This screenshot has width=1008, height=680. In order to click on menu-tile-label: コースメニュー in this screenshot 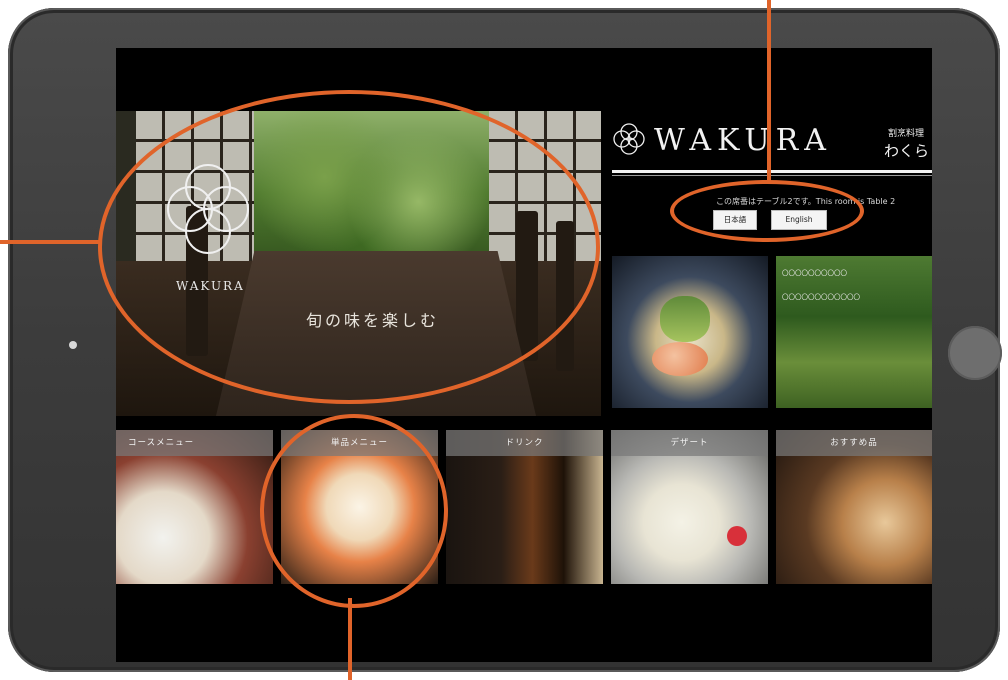, I will do `click(194, 443)`.